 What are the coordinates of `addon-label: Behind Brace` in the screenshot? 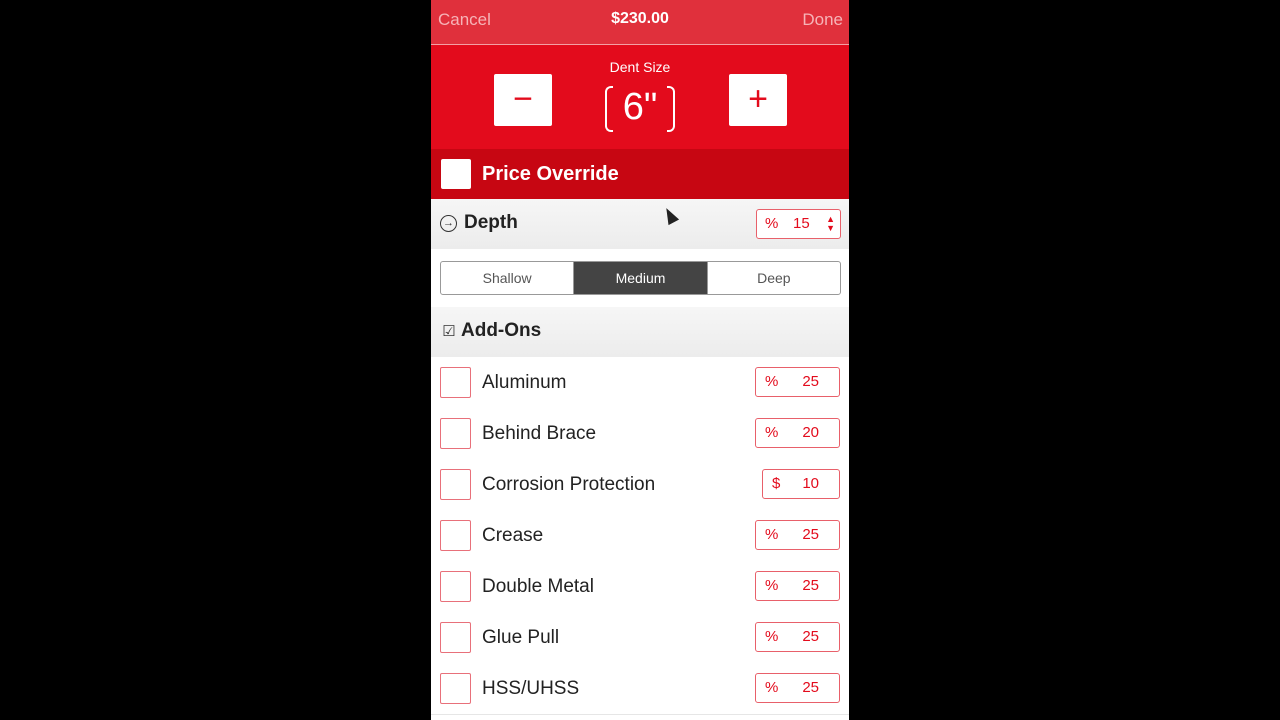 It's located at (539, 433).